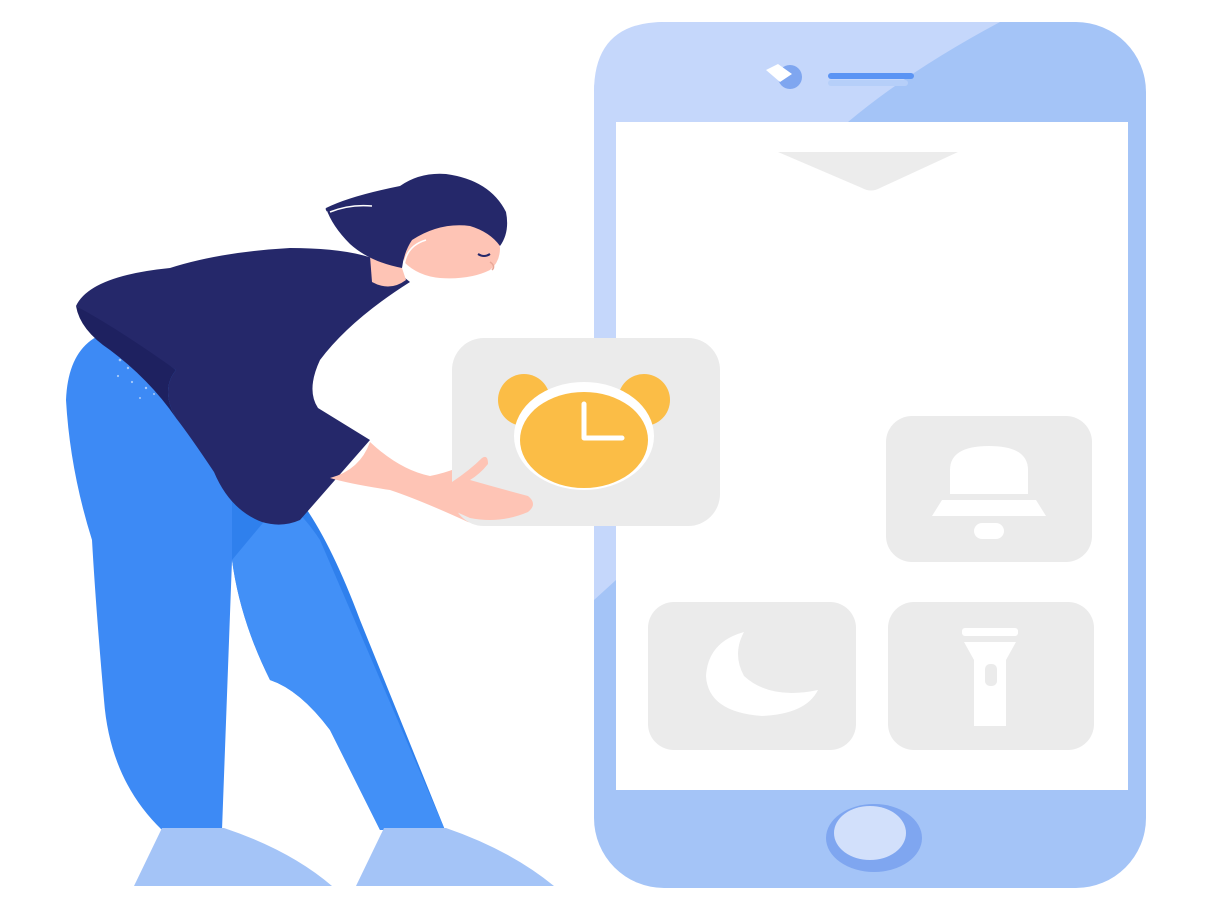  I want to click on back-shoe, so click(455, 857).